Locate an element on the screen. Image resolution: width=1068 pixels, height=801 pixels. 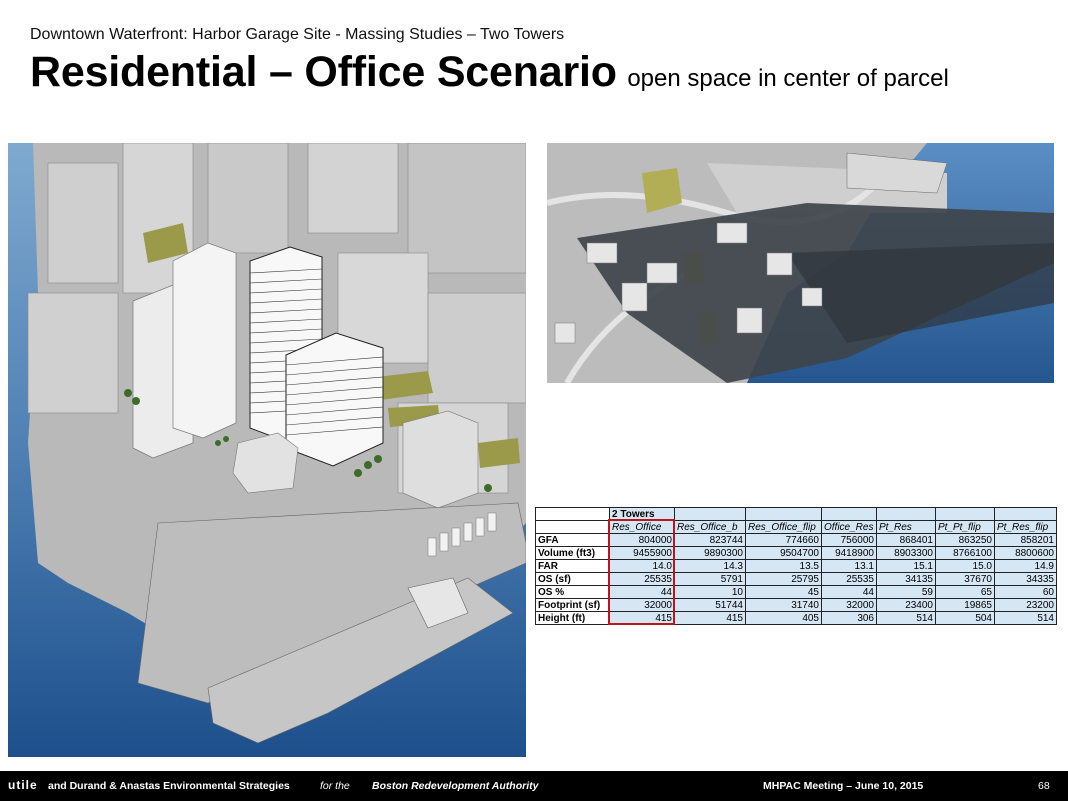
table-cell: 45 is located at coordinates (783, 592).